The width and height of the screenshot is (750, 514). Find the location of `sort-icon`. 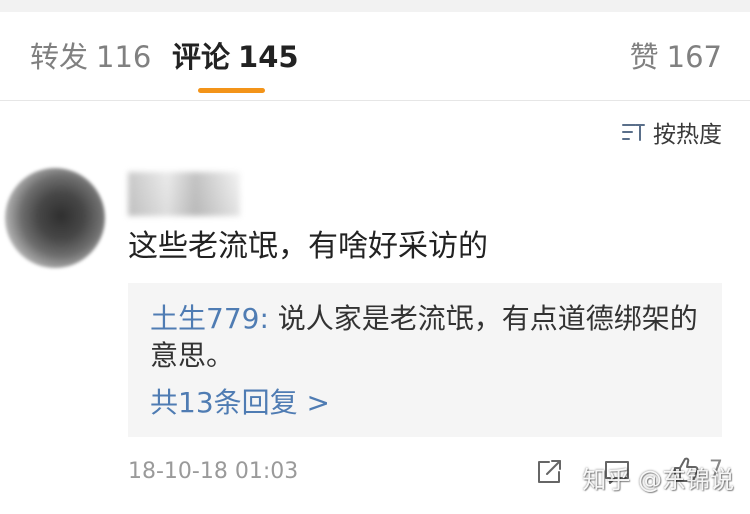

sort-icon is located at coordinates (633, 132).